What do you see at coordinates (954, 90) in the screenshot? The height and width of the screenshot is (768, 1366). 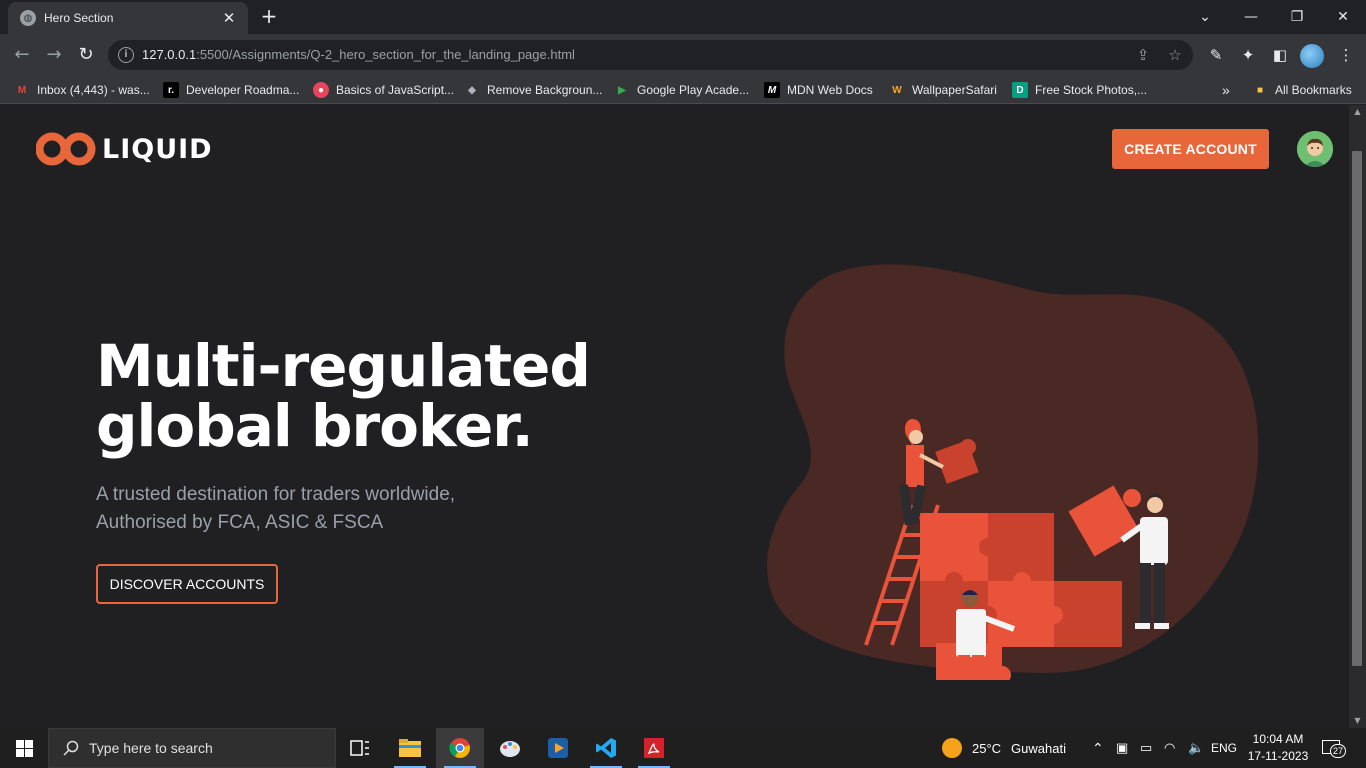 I see `bookmark-label: WallpaperSafari` at bounding box center [954, 90].